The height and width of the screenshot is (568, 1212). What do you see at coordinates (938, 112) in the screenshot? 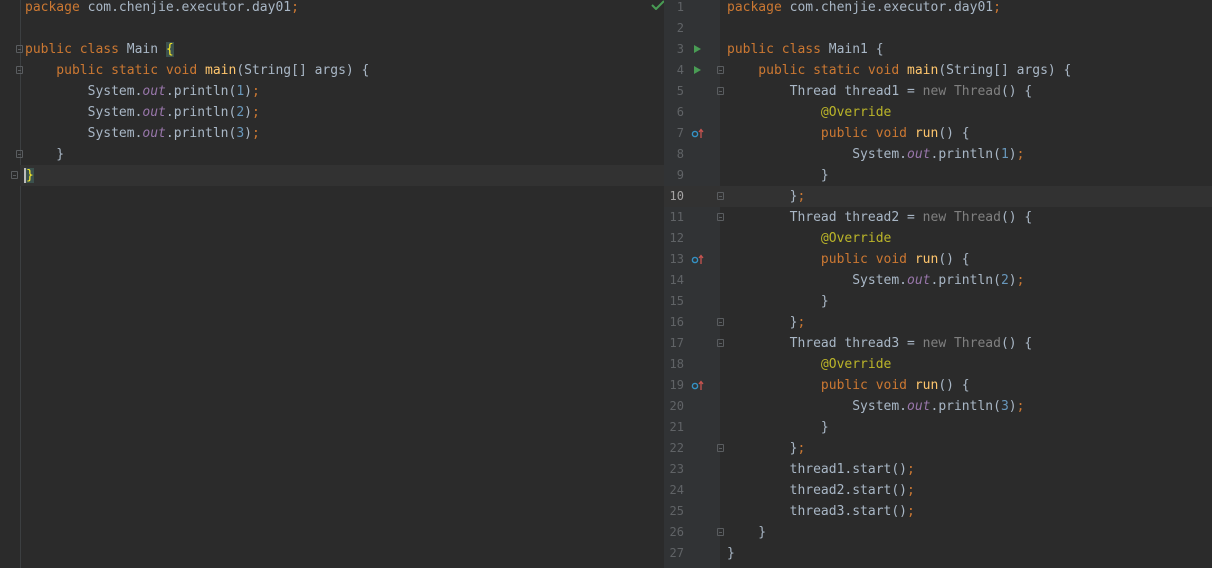
I see `code-line: 6 @Override` at bounding box center [938, 112].